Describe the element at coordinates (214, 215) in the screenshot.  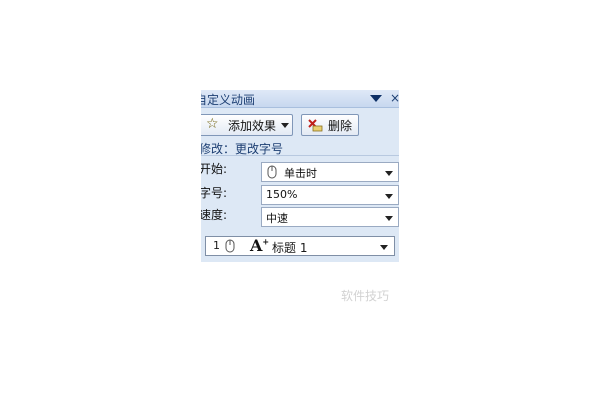
I see `speed-label: 速度:` at that location.